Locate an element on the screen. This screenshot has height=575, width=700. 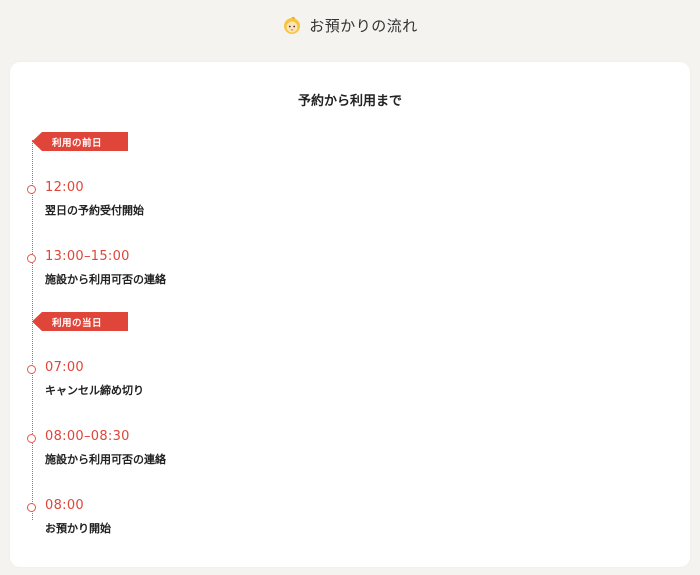
day-of-label: 利用の当日 is located at coordinates (77, 323).